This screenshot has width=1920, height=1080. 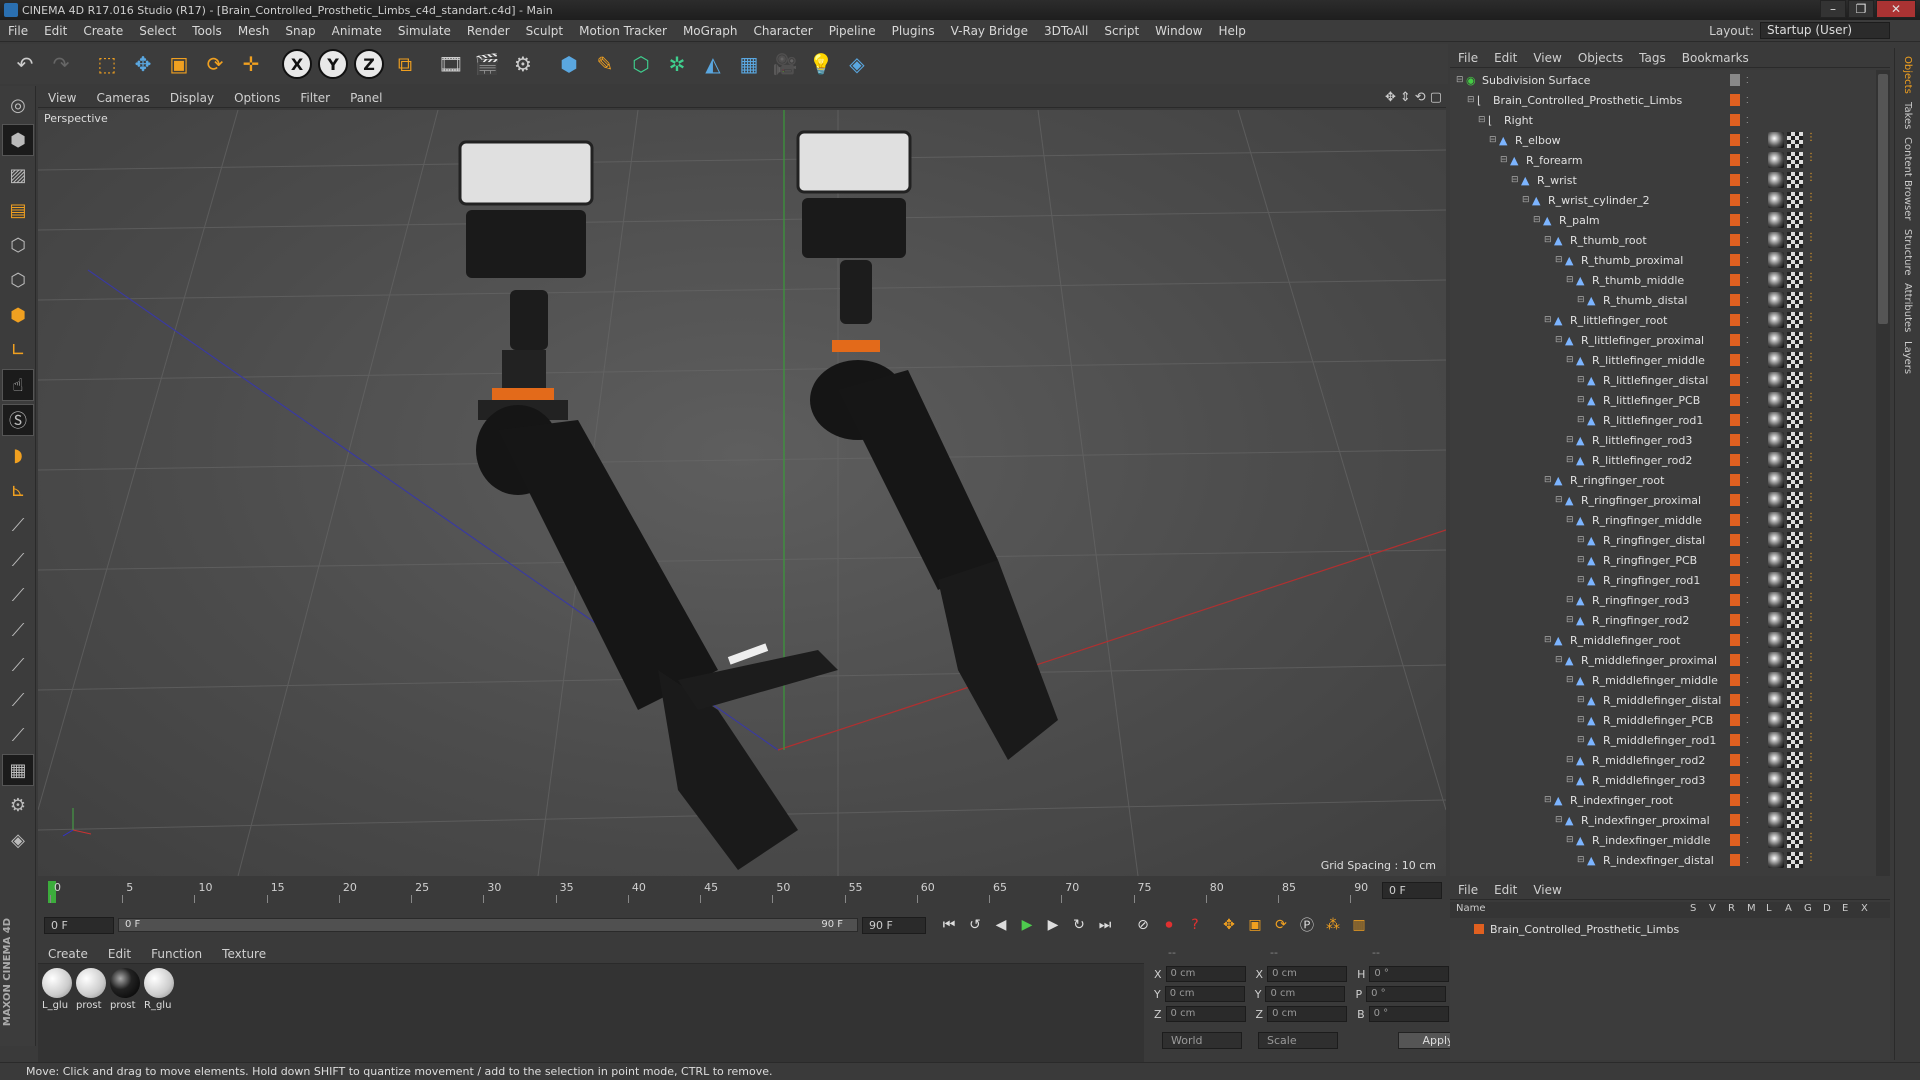 I want to click on menu-mograph: MoGraph, so click(x=710, y=31).